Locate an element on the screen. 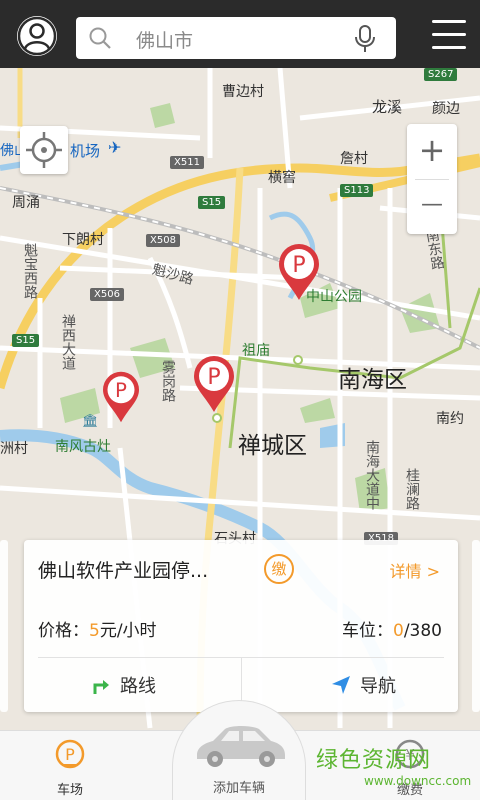 The image size is (480, 800). navigate-button: 导航 is located at coordinates (350, 685).